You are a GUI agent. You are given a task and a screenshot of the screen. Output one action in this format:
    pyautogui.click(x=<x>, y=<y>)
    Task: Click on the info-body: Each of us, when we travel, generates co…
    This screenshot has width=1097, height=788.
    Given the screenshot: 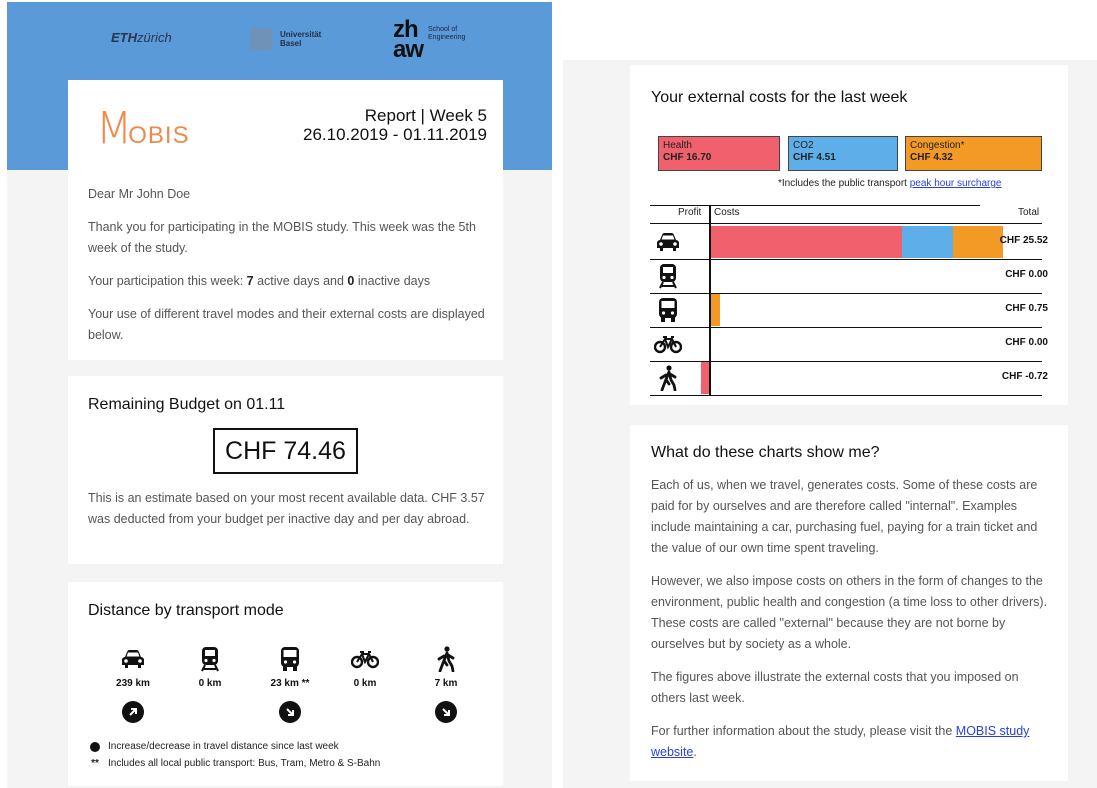 What is the action you would take?
    pyautogui.click(x=851, y=625)
    